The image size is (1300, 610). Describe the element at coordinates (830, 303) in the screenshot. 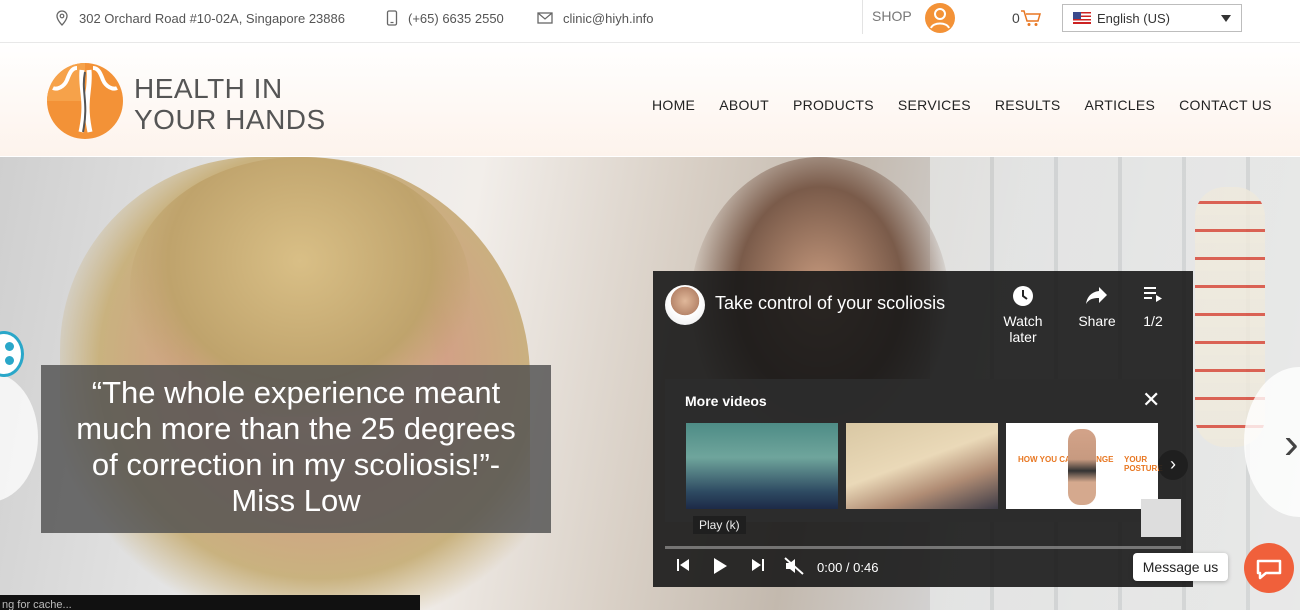

I see `video-title: Take control of your scoliosis` at that location.